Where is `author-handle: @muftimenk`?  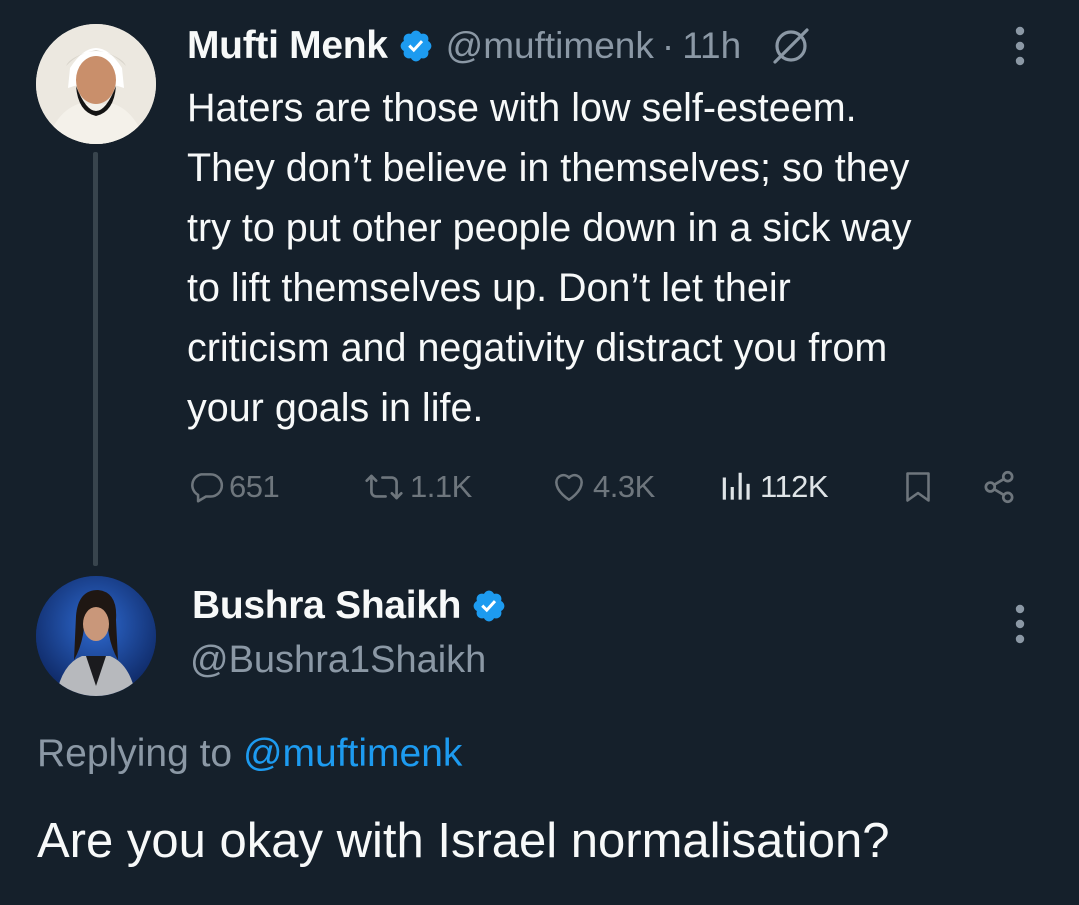
author-handle: @muftimenk is located at coordinates (550, 46).